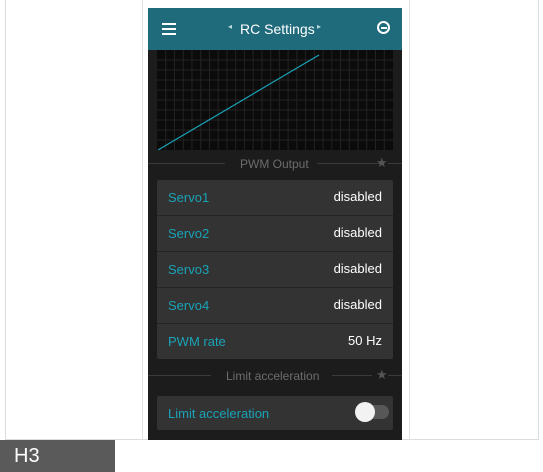 The height and width of the screenshot is (472, 543). Describe the element at coordinates (189, 197) in the screenshot. I see `row-label: Servo1` at that location.